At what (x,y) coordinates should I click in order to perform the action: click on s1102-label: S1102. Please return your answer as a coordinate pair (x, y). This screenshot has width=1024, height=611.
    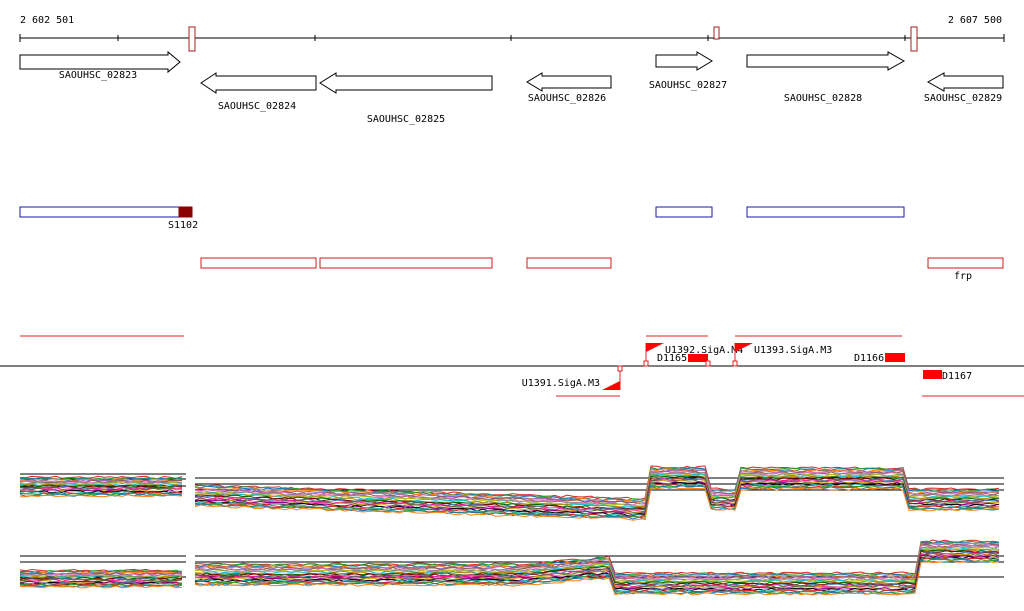
    Looking at the image, I should click on (183, 225).